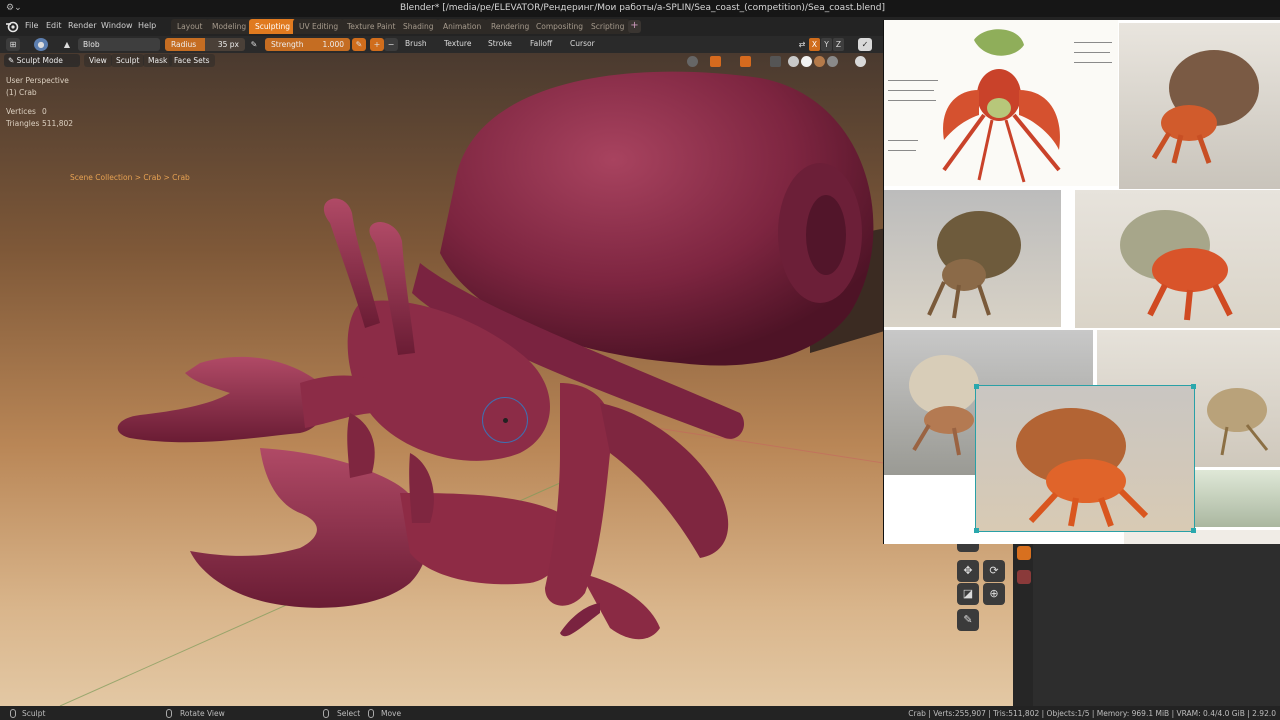  I want to click on menu-render: Render, so click(82, 25).